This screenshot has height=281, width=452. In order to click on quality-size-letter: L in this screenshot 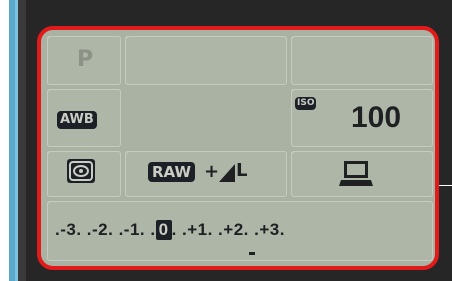, I will do `click(242, 170)`.